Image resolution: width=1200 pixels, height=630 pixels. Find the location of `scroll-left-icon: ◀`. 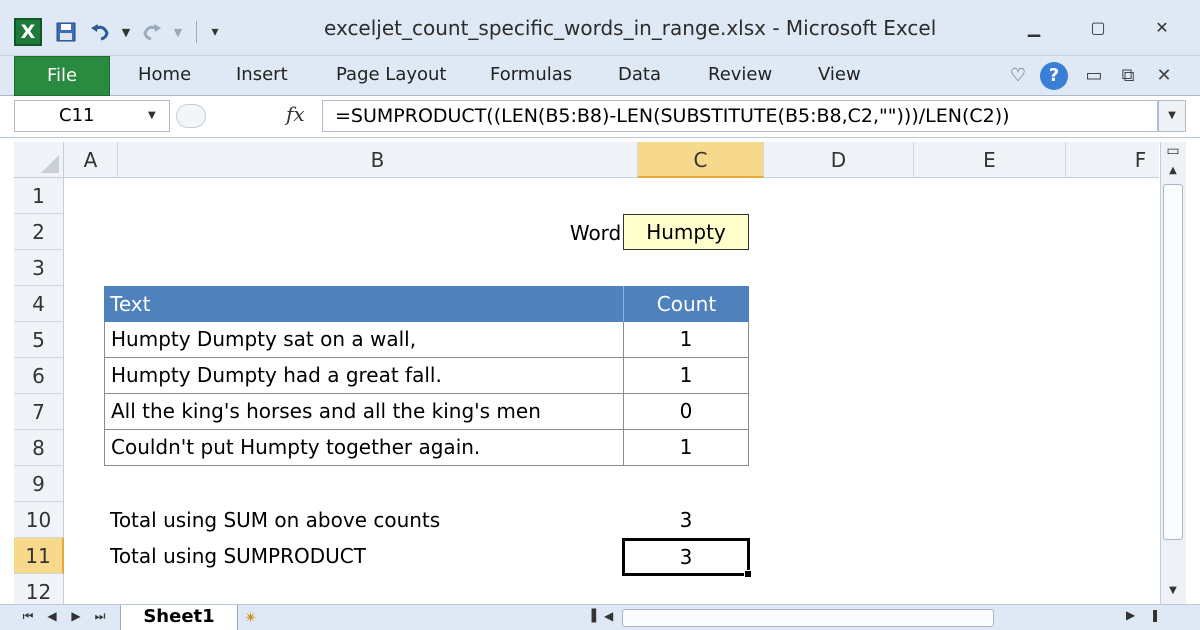

scroll-left-icon: ◀ is located at coordinates (608, 616).